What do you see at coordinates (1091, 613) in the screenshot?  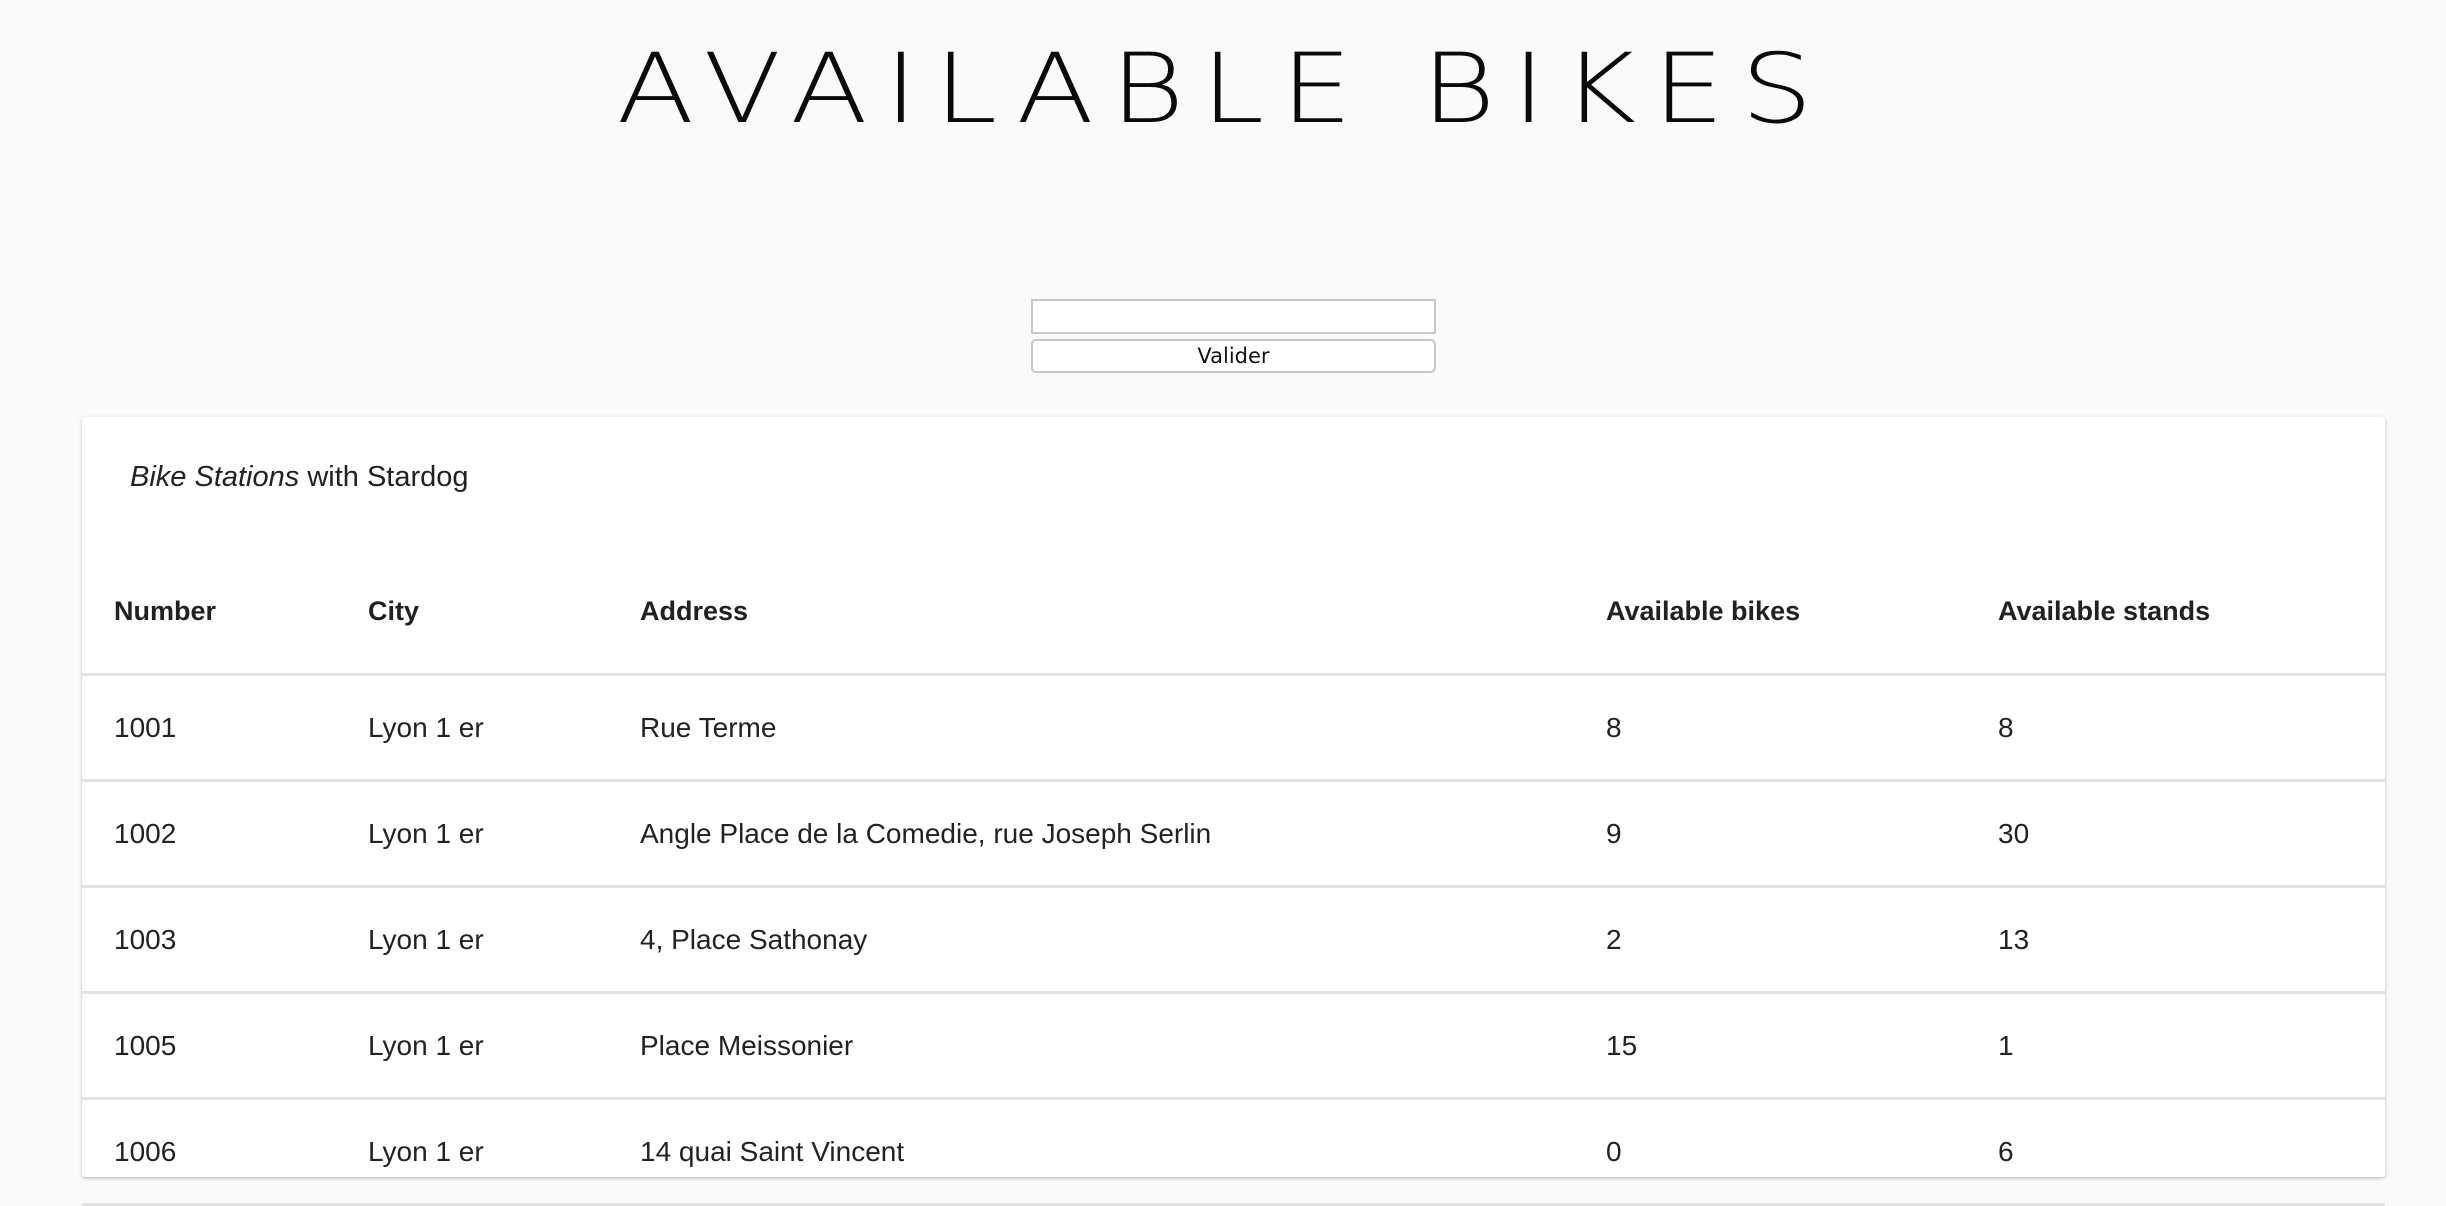 I see `column-header-address: Address` at bounding box center [1091, 613].